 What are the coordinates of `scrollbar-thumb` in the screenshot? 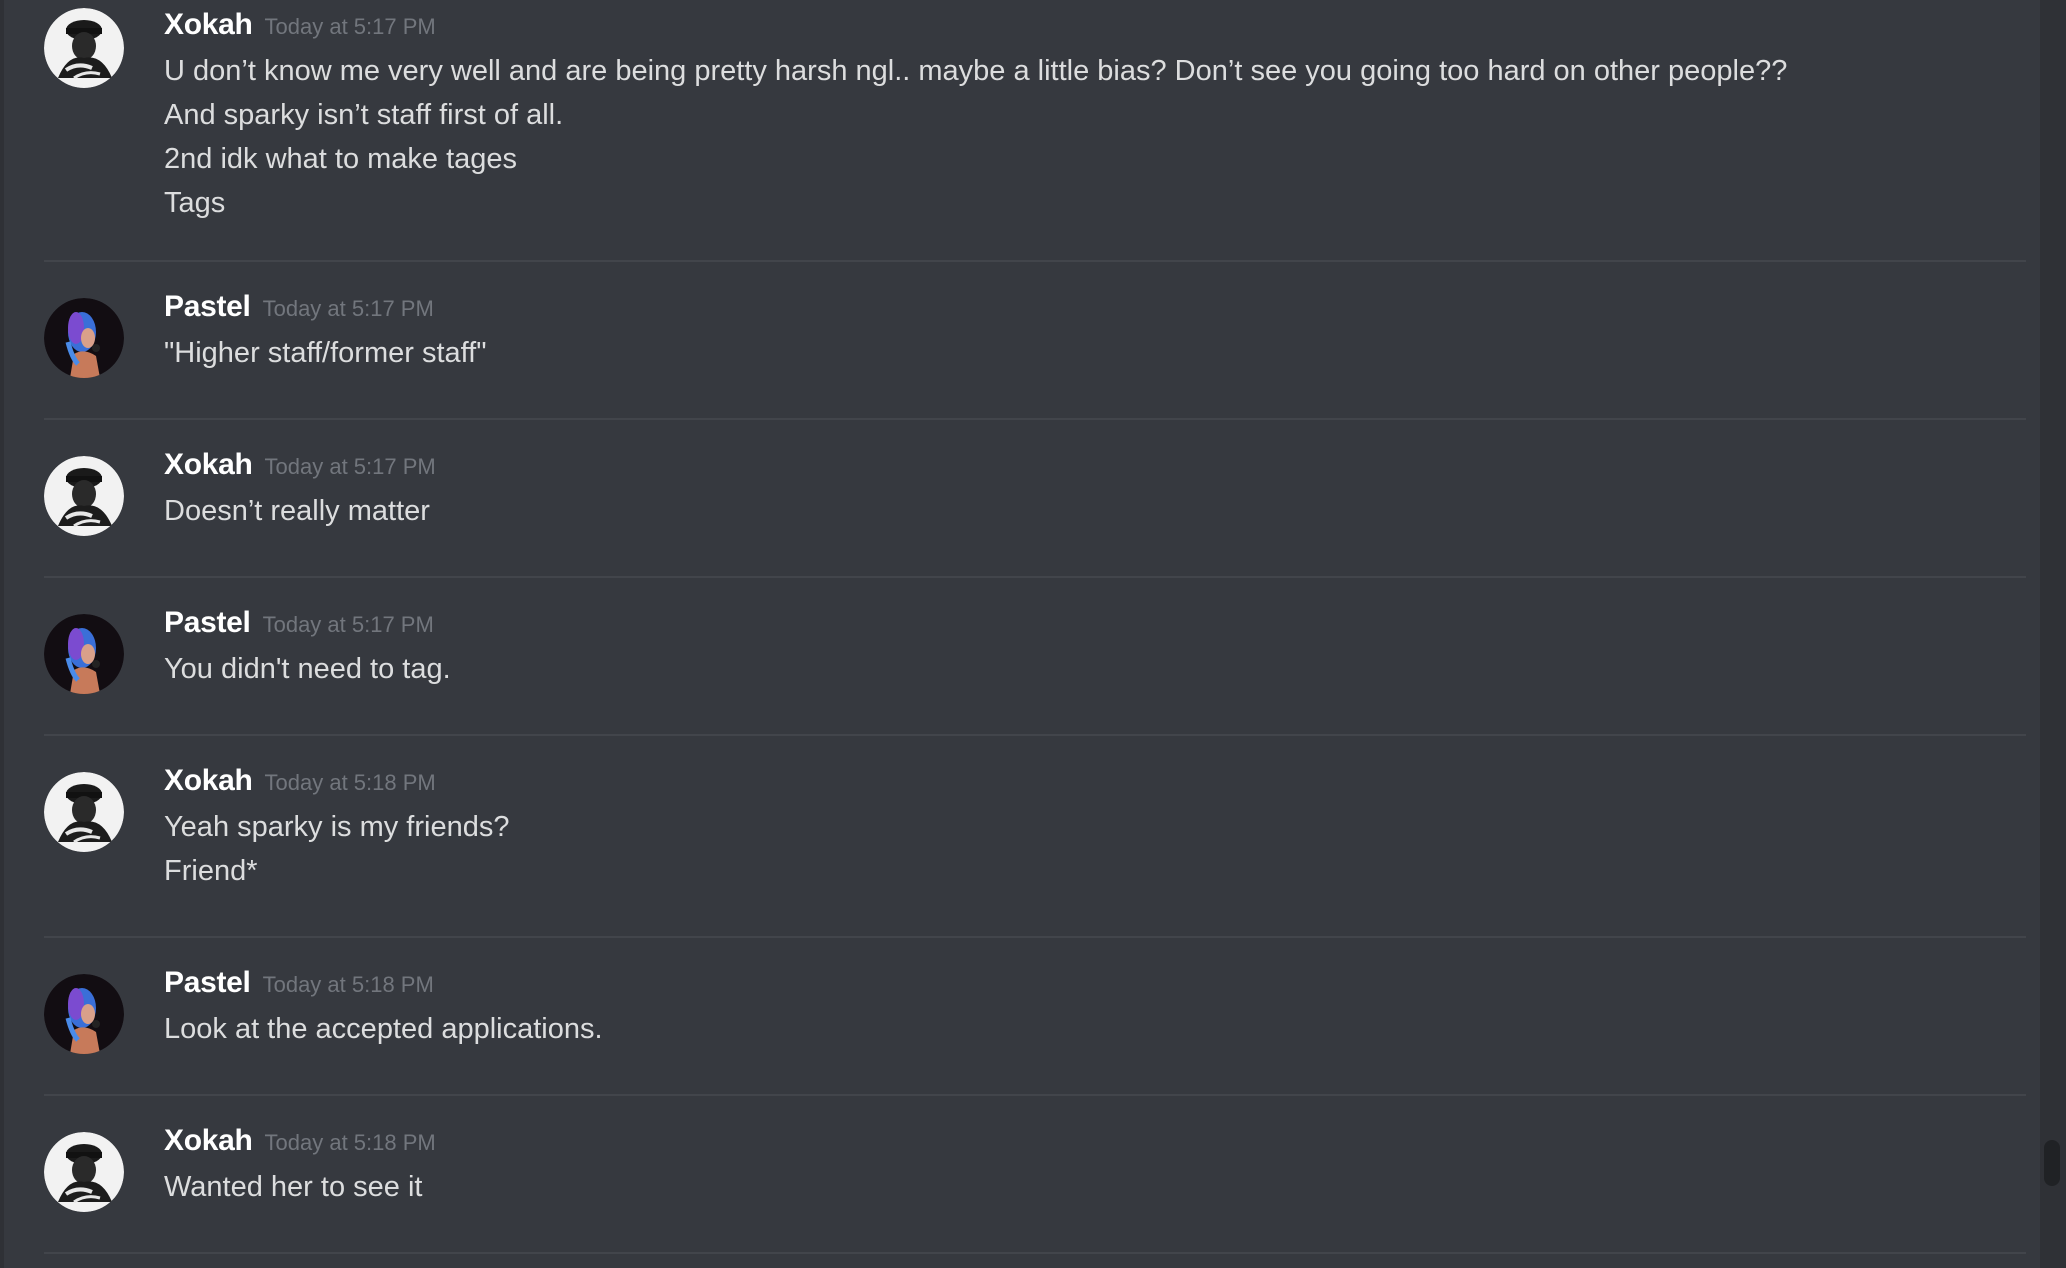 It's located at (2052, 1163).